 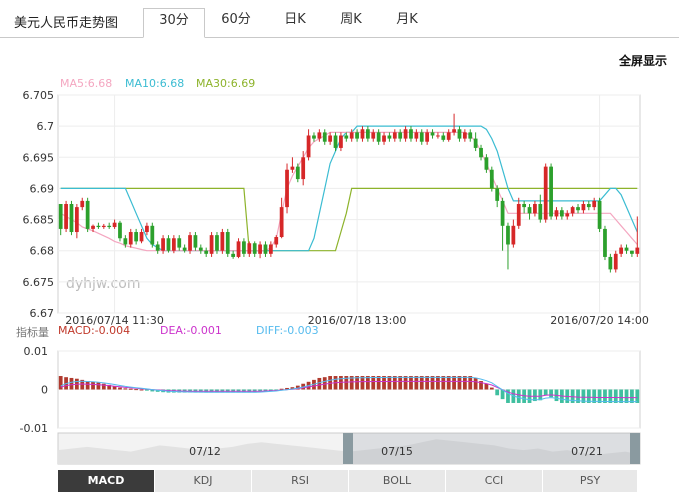 I want to click on y-tick-label: 6.68, so click(x=42, y=251).